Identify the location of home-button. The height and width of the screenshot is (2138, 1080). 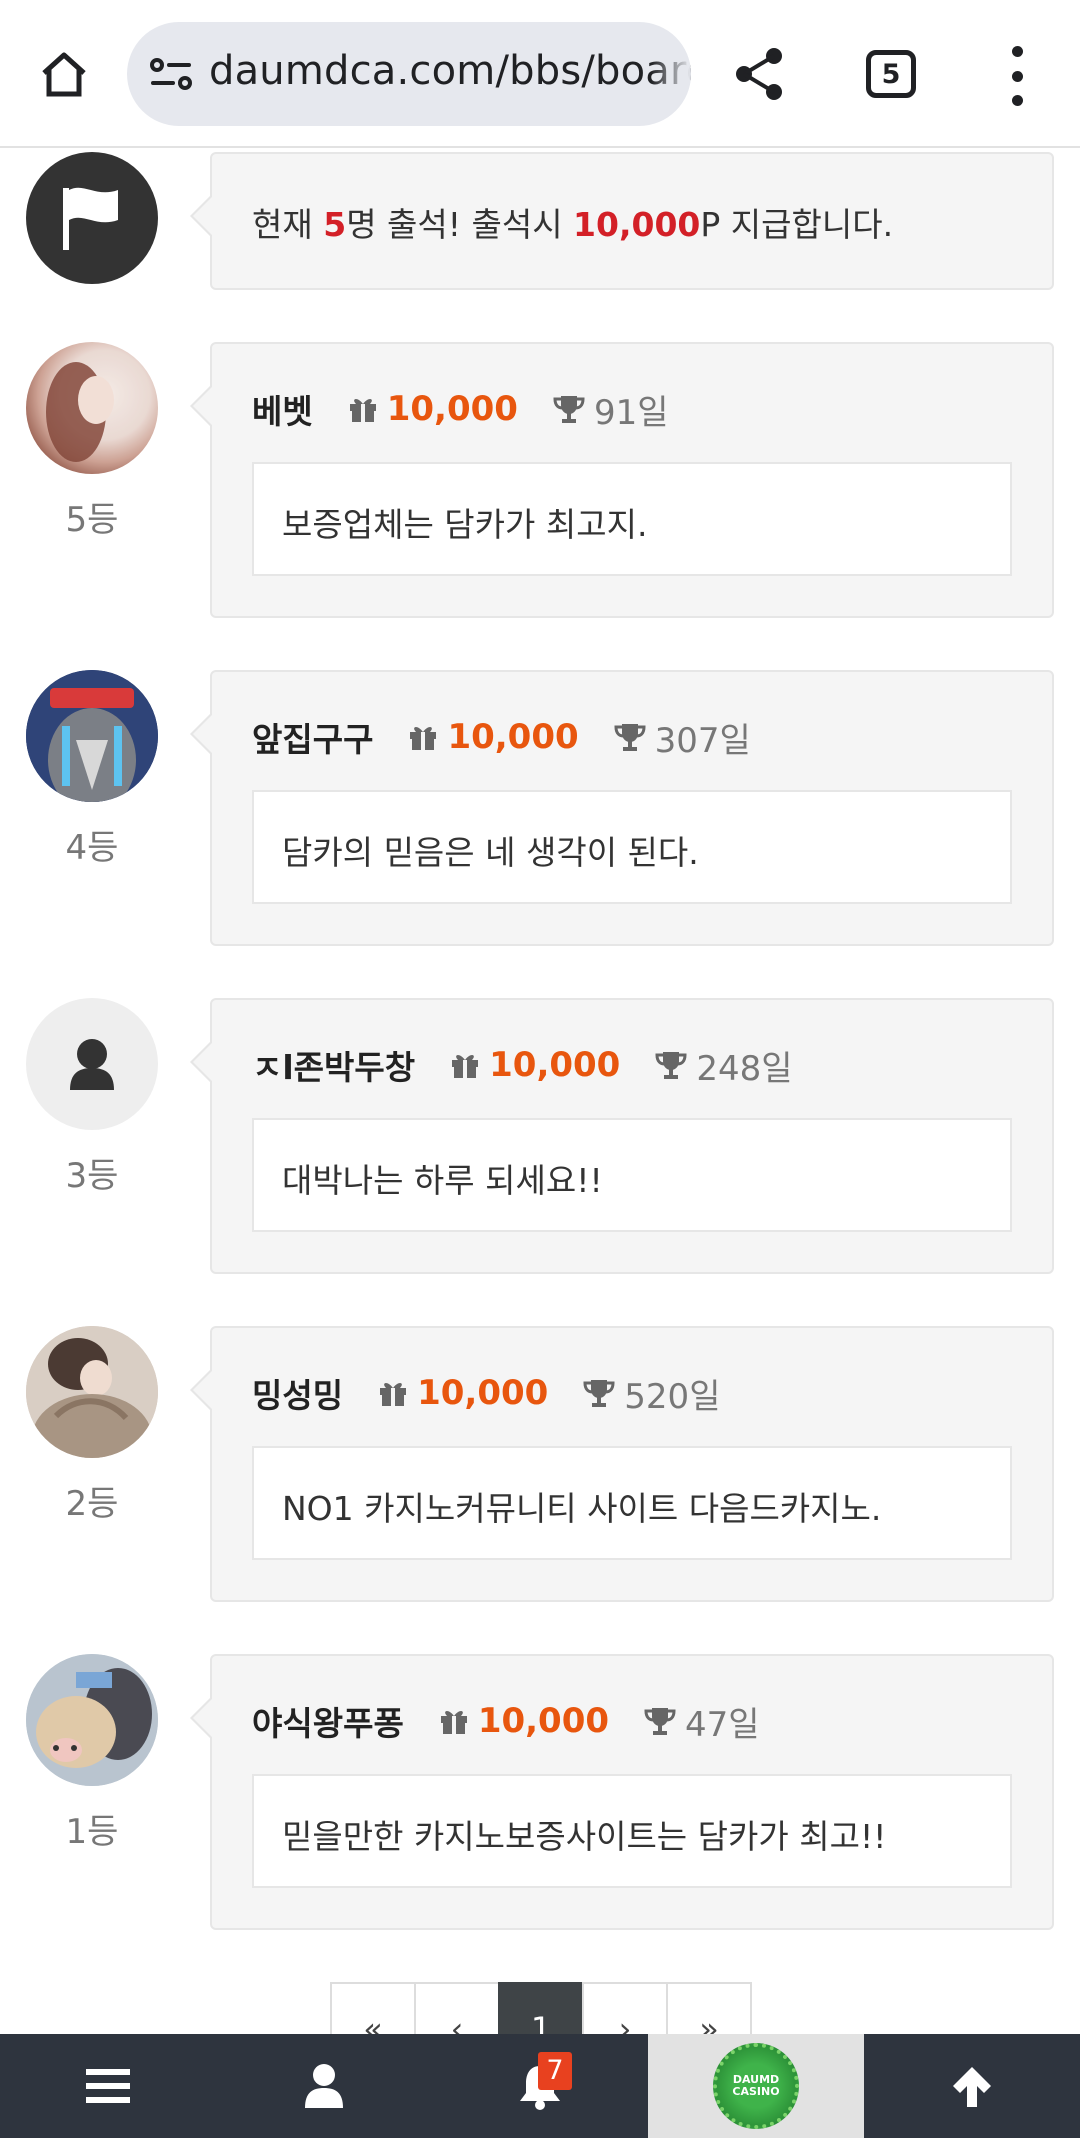
(64, 74).